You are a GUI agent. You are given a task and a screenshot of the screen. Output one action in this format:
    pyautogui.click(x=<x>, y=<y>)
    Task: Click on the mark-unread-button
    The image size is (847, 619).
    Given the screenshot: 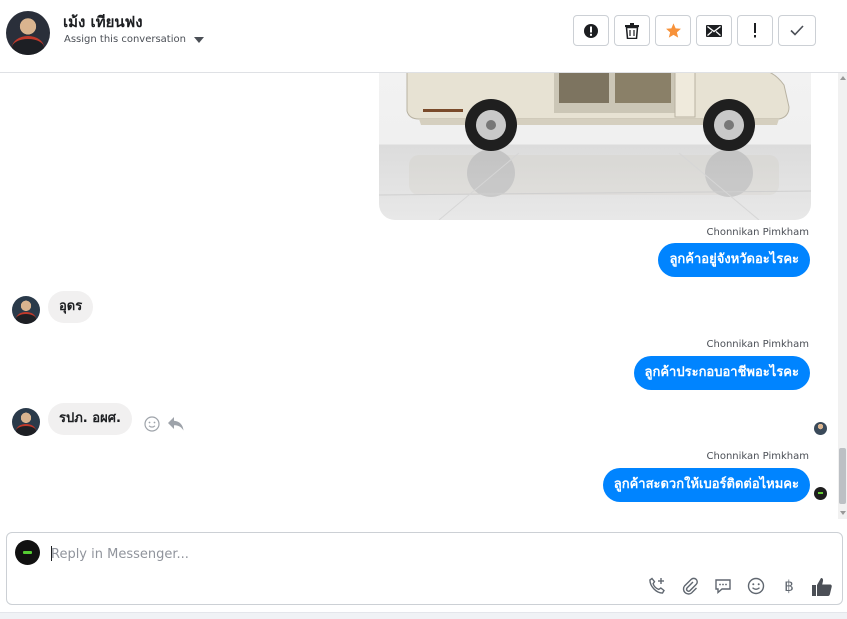 What is the action you would take?
    pyautogui.click(x=714, y=30)
    